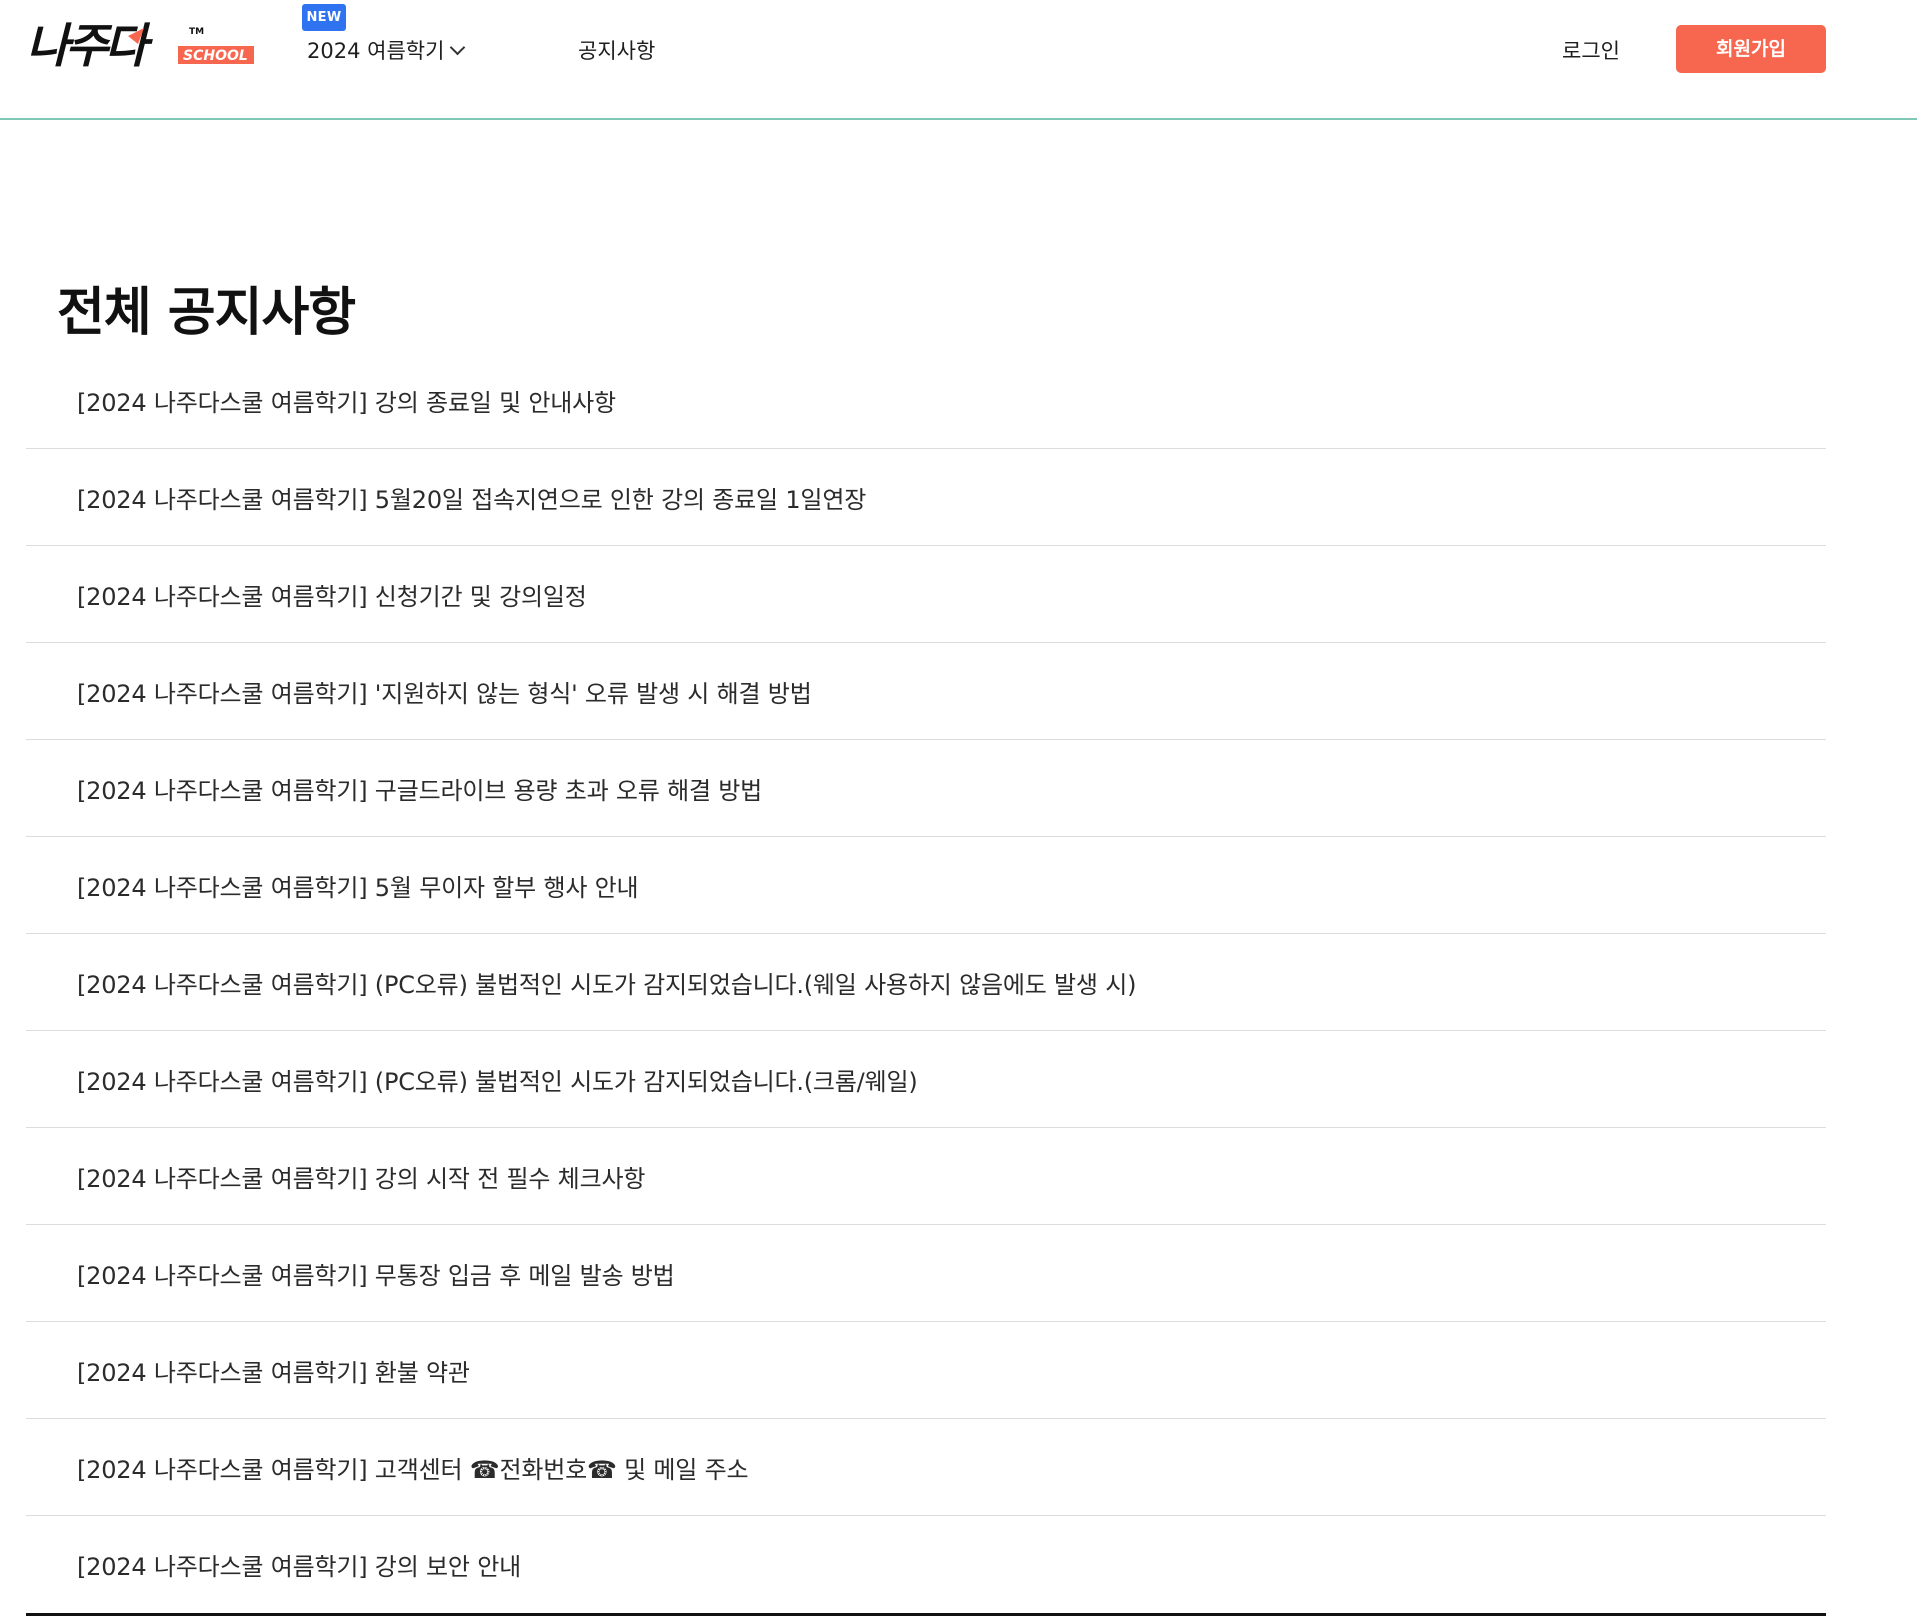  What do you see at coordinates (346, 402) in the screenshot?
I see `notice-title: [2024 나주다스쿨 여름학기] 강의 종료일 및 안내사항` at bounding box center [346, 402].